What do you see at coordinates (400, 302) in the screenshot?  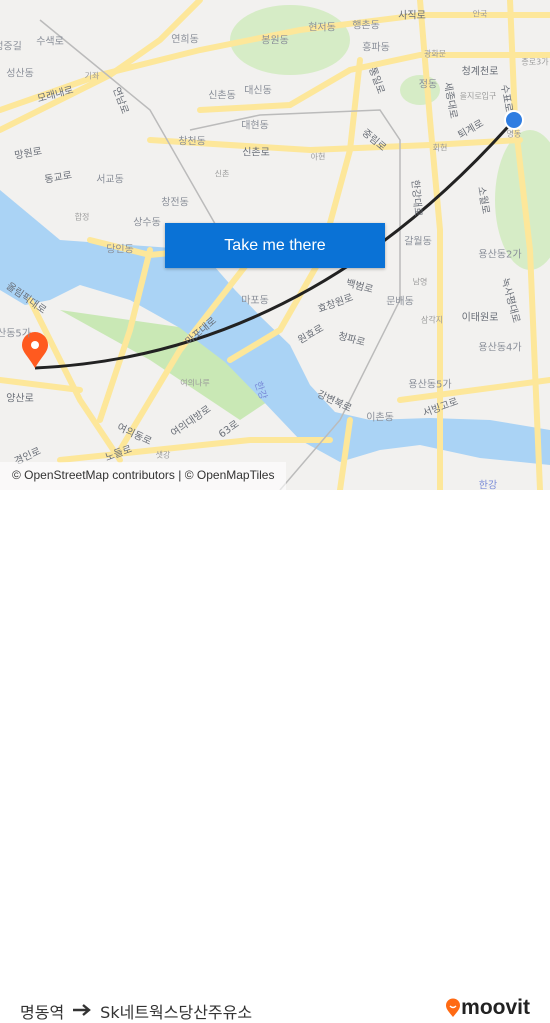 I see `map-label: 문배동` at bounding box center [400, 302].